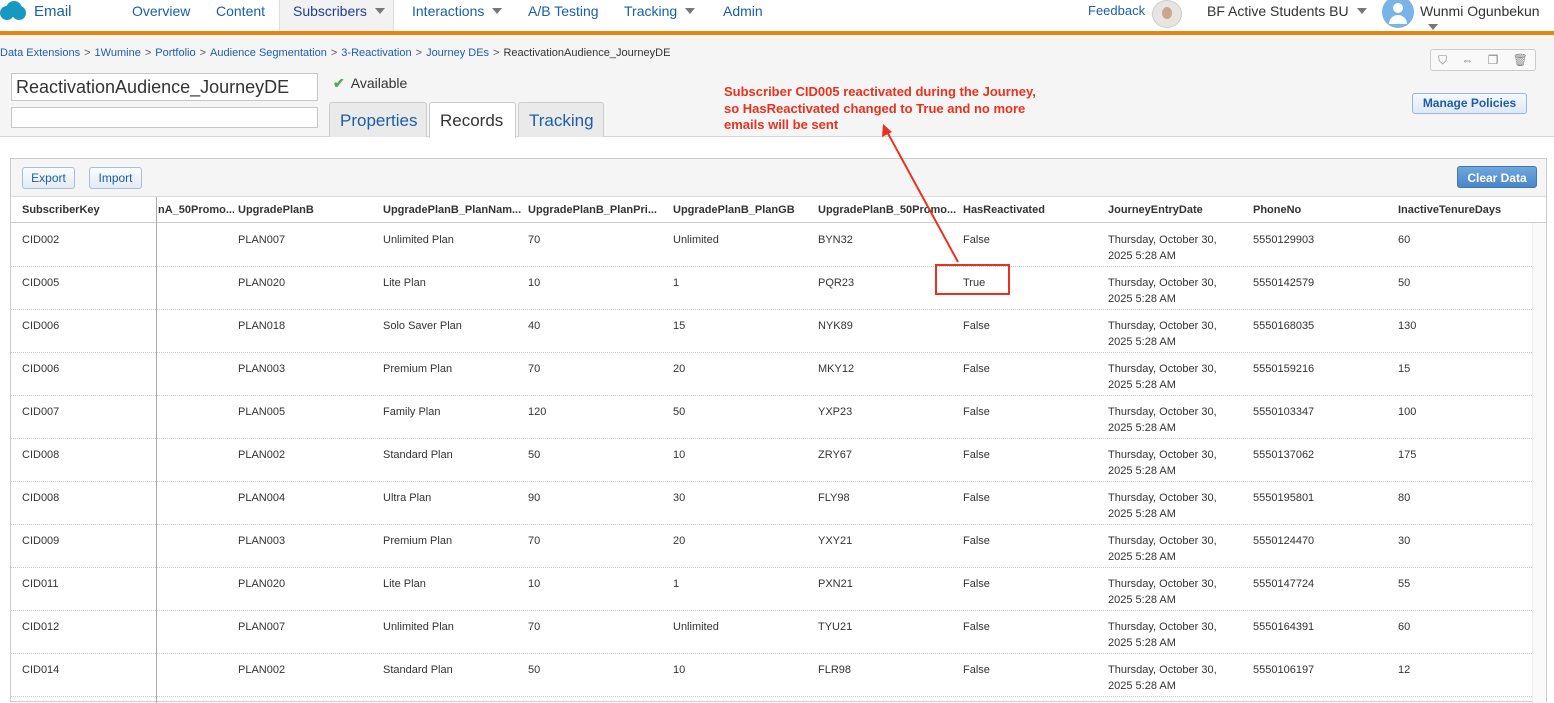 The image size is (1554, 703). I want to click on cell-inactive-tenure-days: 55, so click(1404, 584).